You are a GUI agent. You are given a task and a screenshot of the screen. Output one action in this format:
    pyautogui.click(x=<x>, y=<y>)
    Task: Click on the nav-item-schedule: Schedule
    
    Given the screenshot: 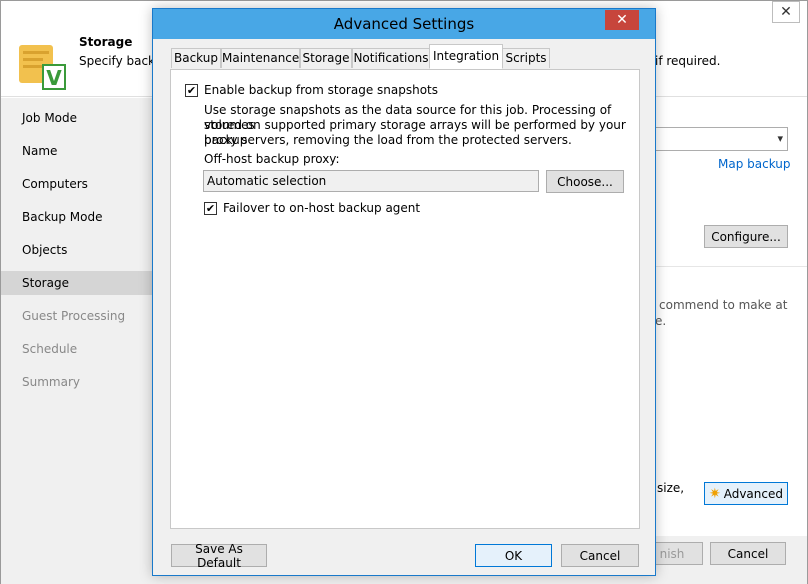 What is the action you would take?
    pyautogui.click(x=77, y=349)
    